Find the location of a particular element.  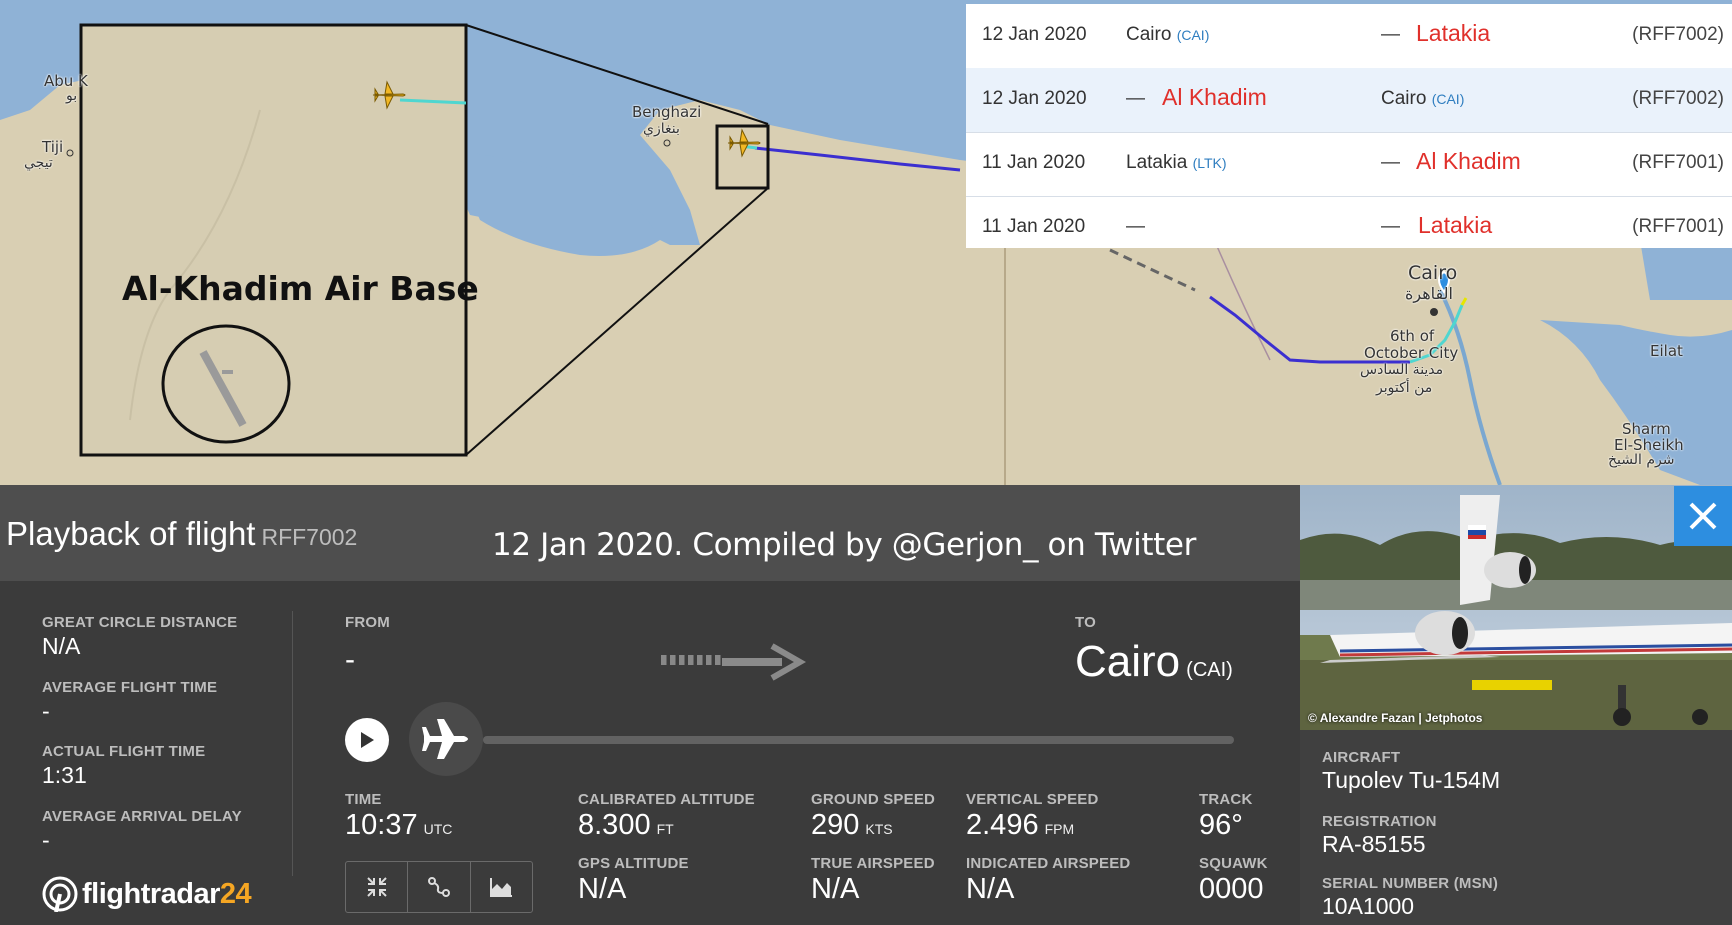

time-value: 10:37 UTC is located at coordinates (398, 825).